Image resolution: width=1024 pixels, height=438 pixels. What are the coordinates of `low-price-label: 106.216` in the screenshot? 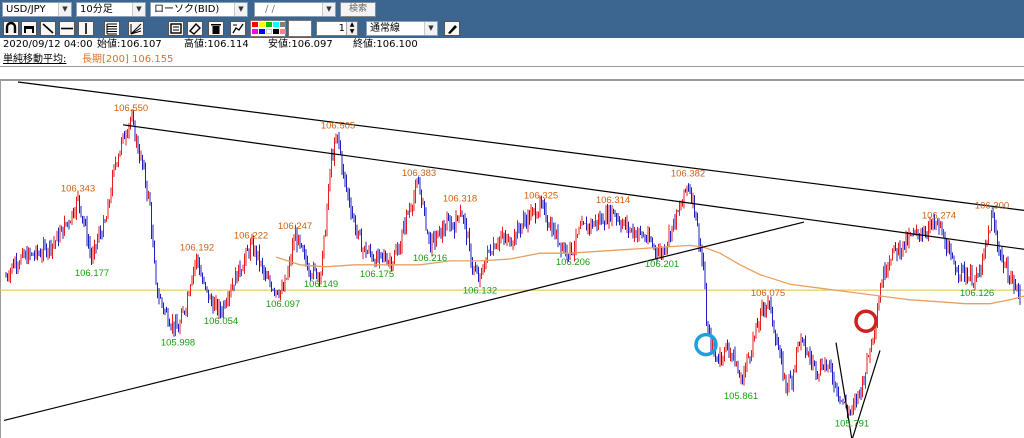 It's located at (430, 258).